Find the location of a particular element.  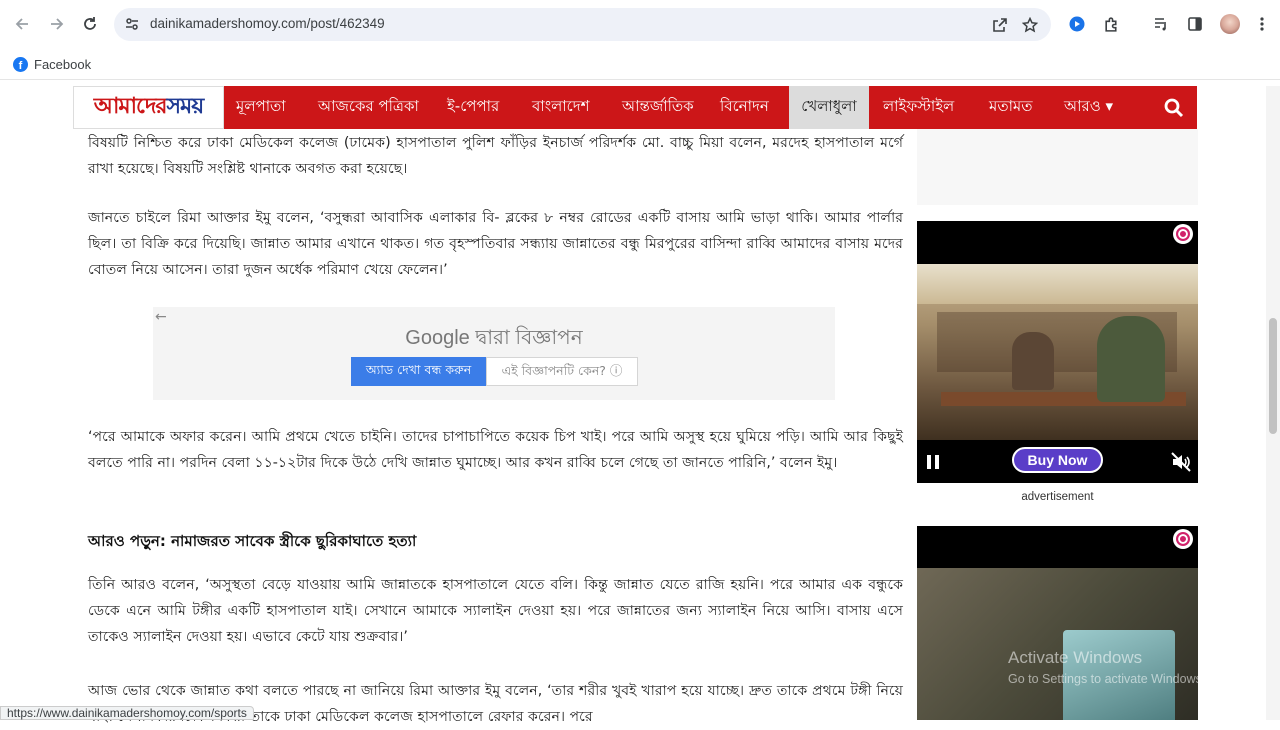

bookmarks-bar: f Facebook is located at coordinates (640, 64).